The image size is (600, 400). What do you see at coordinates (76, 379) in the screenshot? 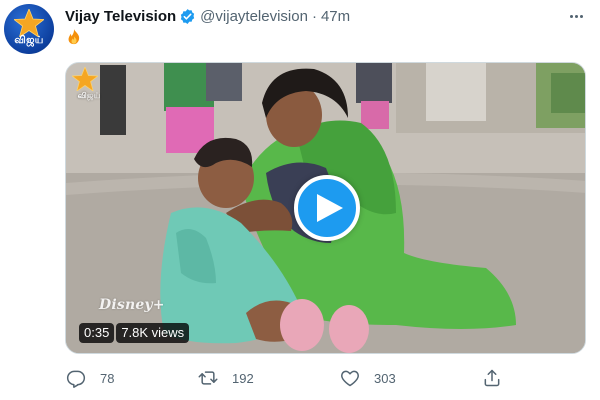
I see `reply-icon` at bounding box center [76, 379].